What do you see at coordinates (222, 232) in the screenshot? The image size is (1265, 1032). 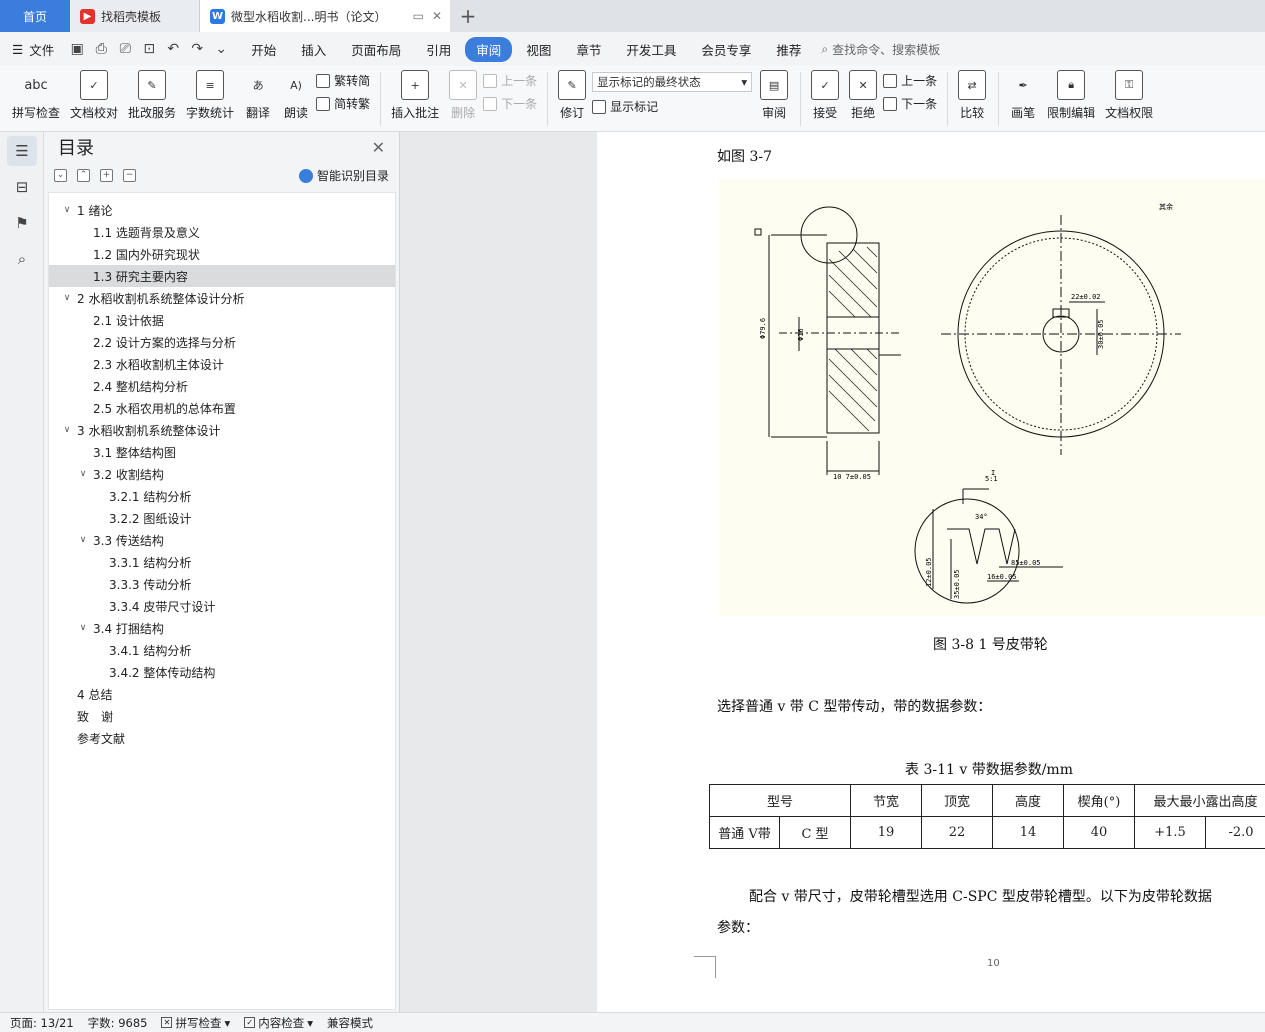 I see `toc-item: 1.1 选题背景及意义` at bounding box center [222, 232].